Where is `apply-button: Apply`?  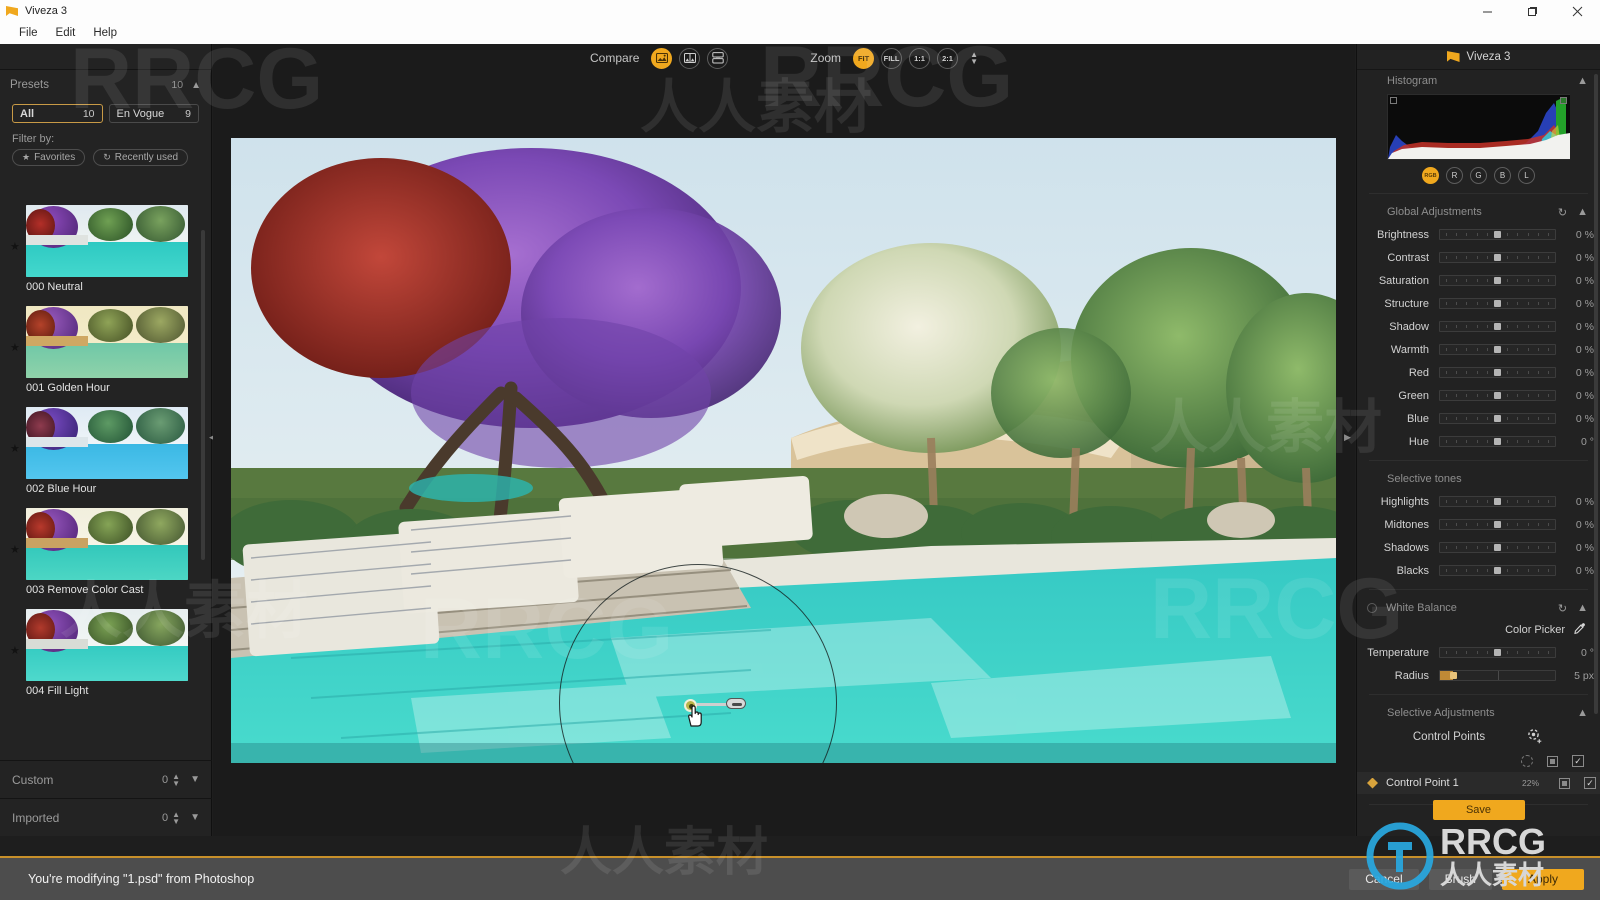 apply-button: Apply is located at coordinates (1542, 879).